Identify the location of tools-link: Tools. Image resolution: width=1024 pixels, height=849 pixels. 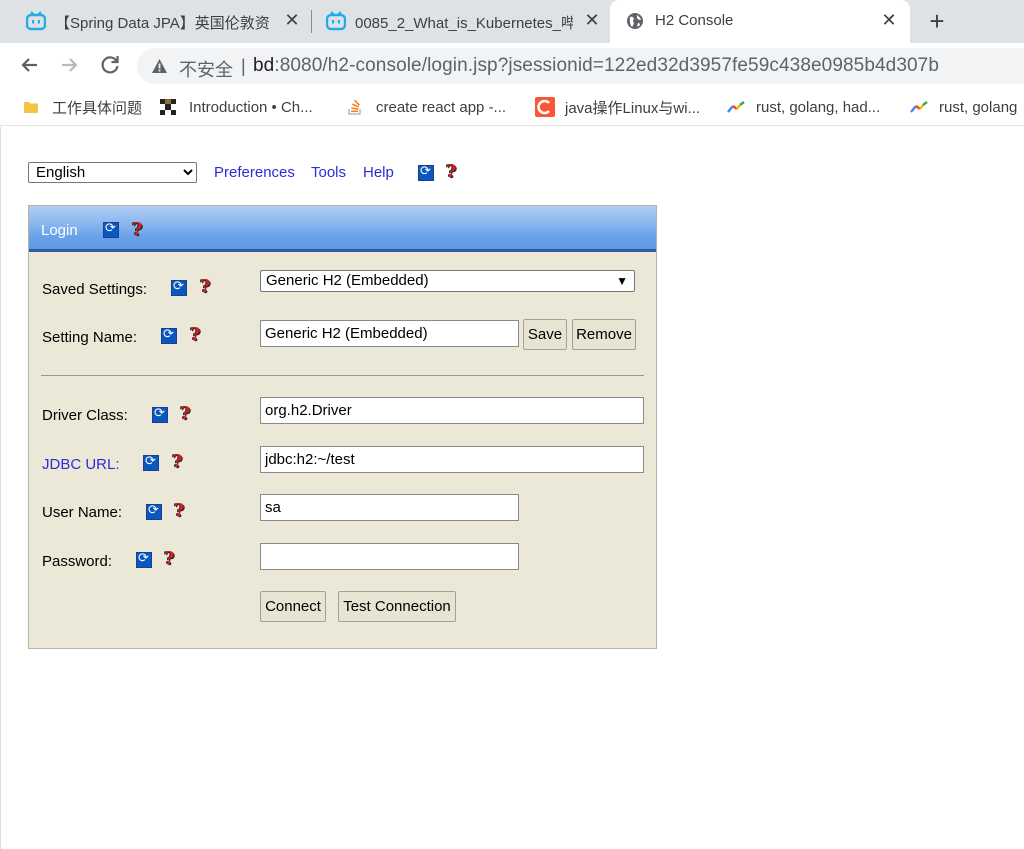
(328, 172).